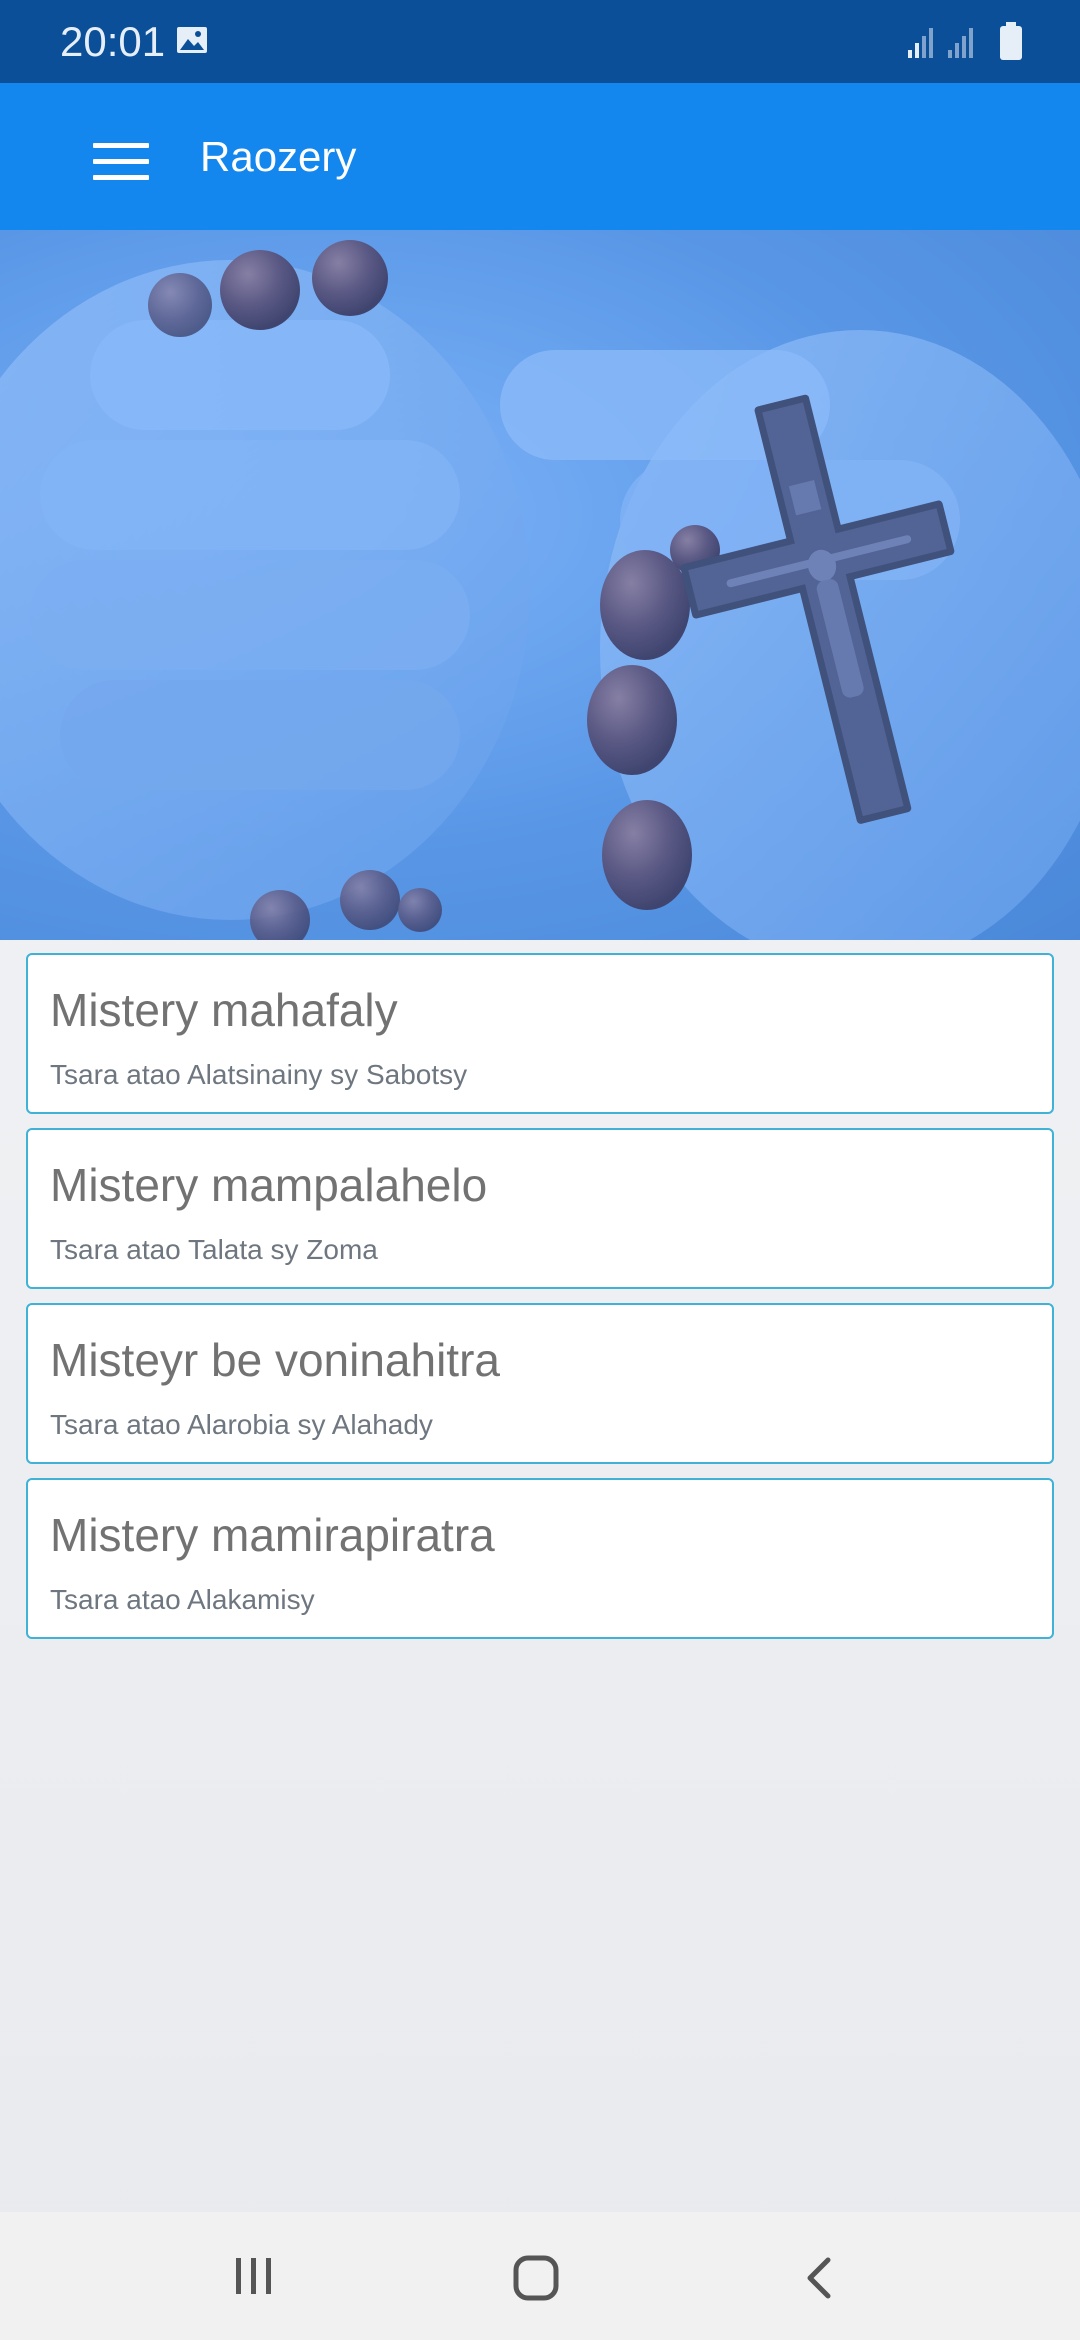  I want to click on list-item-subtitle: Tsara atao Talata sy Zoma, so click(214, 1249).